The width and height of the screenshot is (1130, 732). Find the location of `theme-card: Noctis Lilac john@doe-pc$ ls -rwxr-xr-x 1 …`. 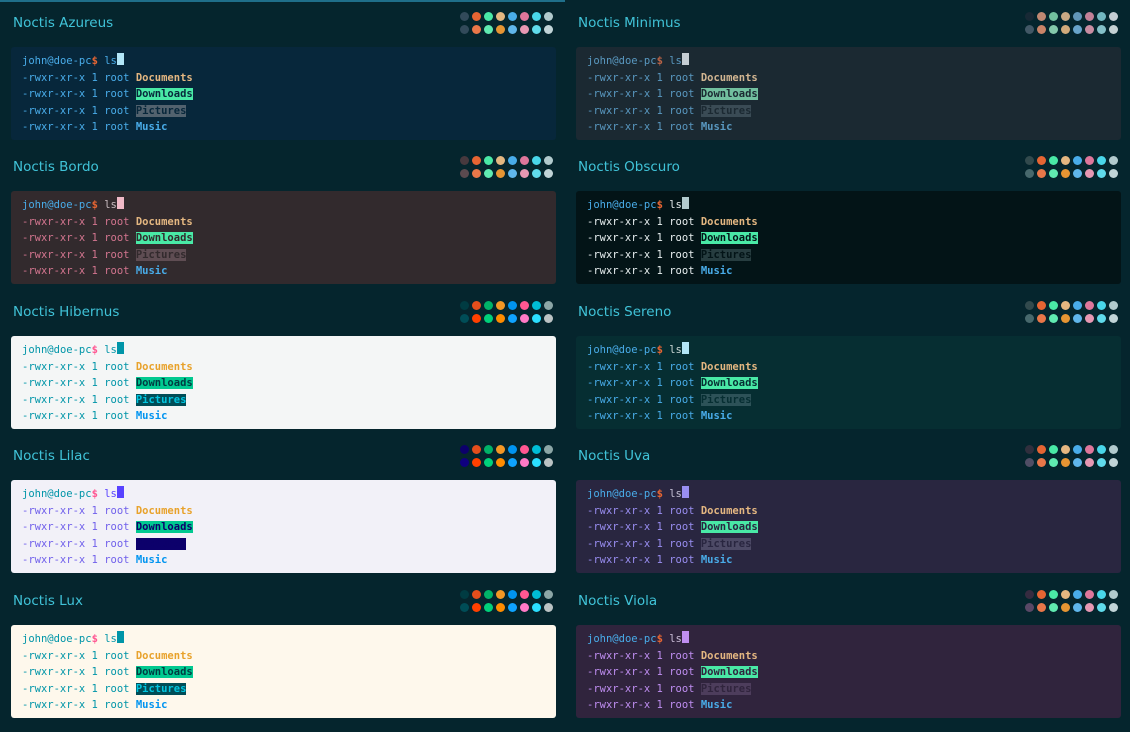

theme-card: Noctis Lilac john@doe-pc$ ls -rwxr-xr-x 1 … is located at coordinates (283, 514).